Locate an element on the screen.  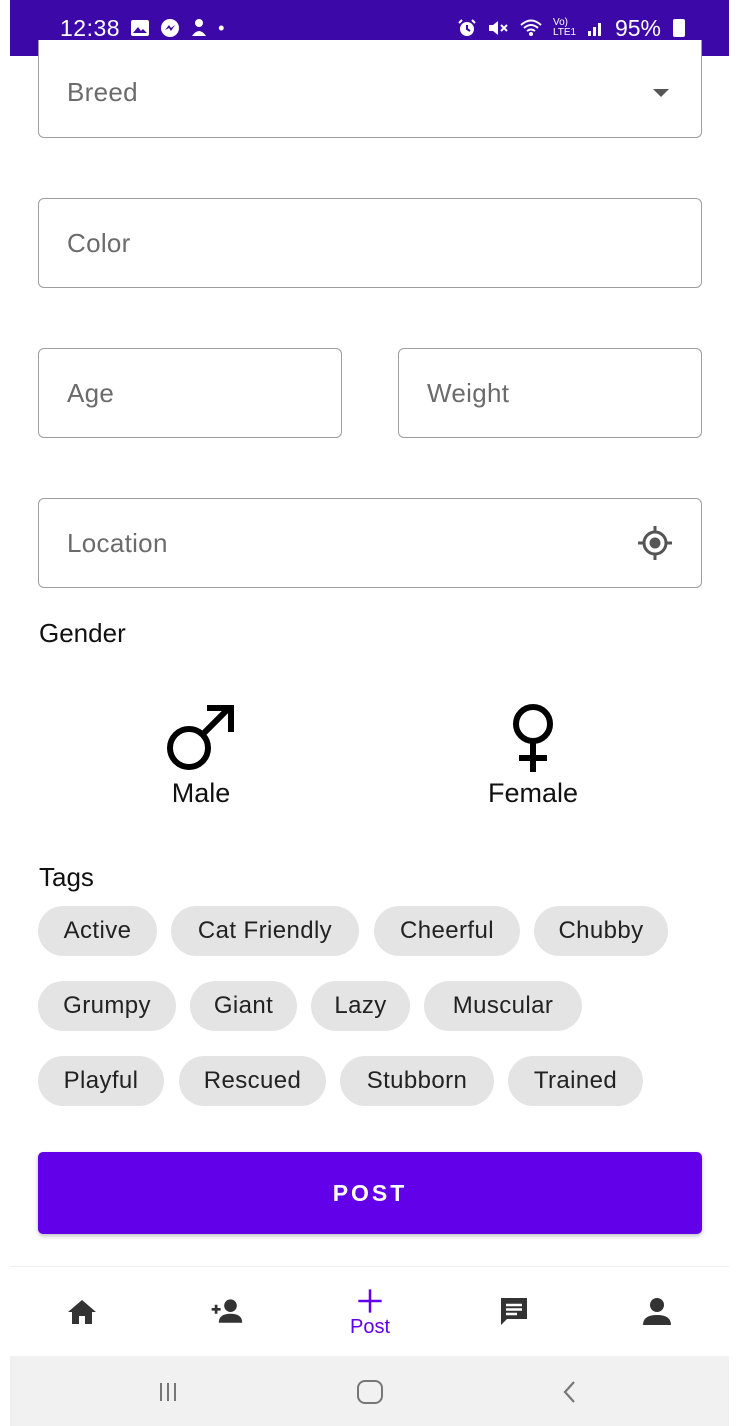
recent-apps-button is located at coordinates (168, 1392).